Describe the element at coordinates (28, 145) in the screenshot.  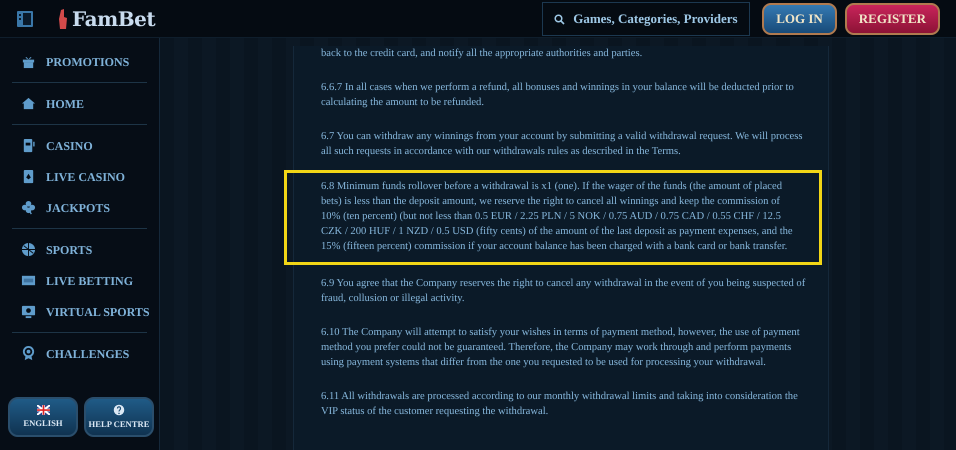
I see `slot-machine-icon` at that location.